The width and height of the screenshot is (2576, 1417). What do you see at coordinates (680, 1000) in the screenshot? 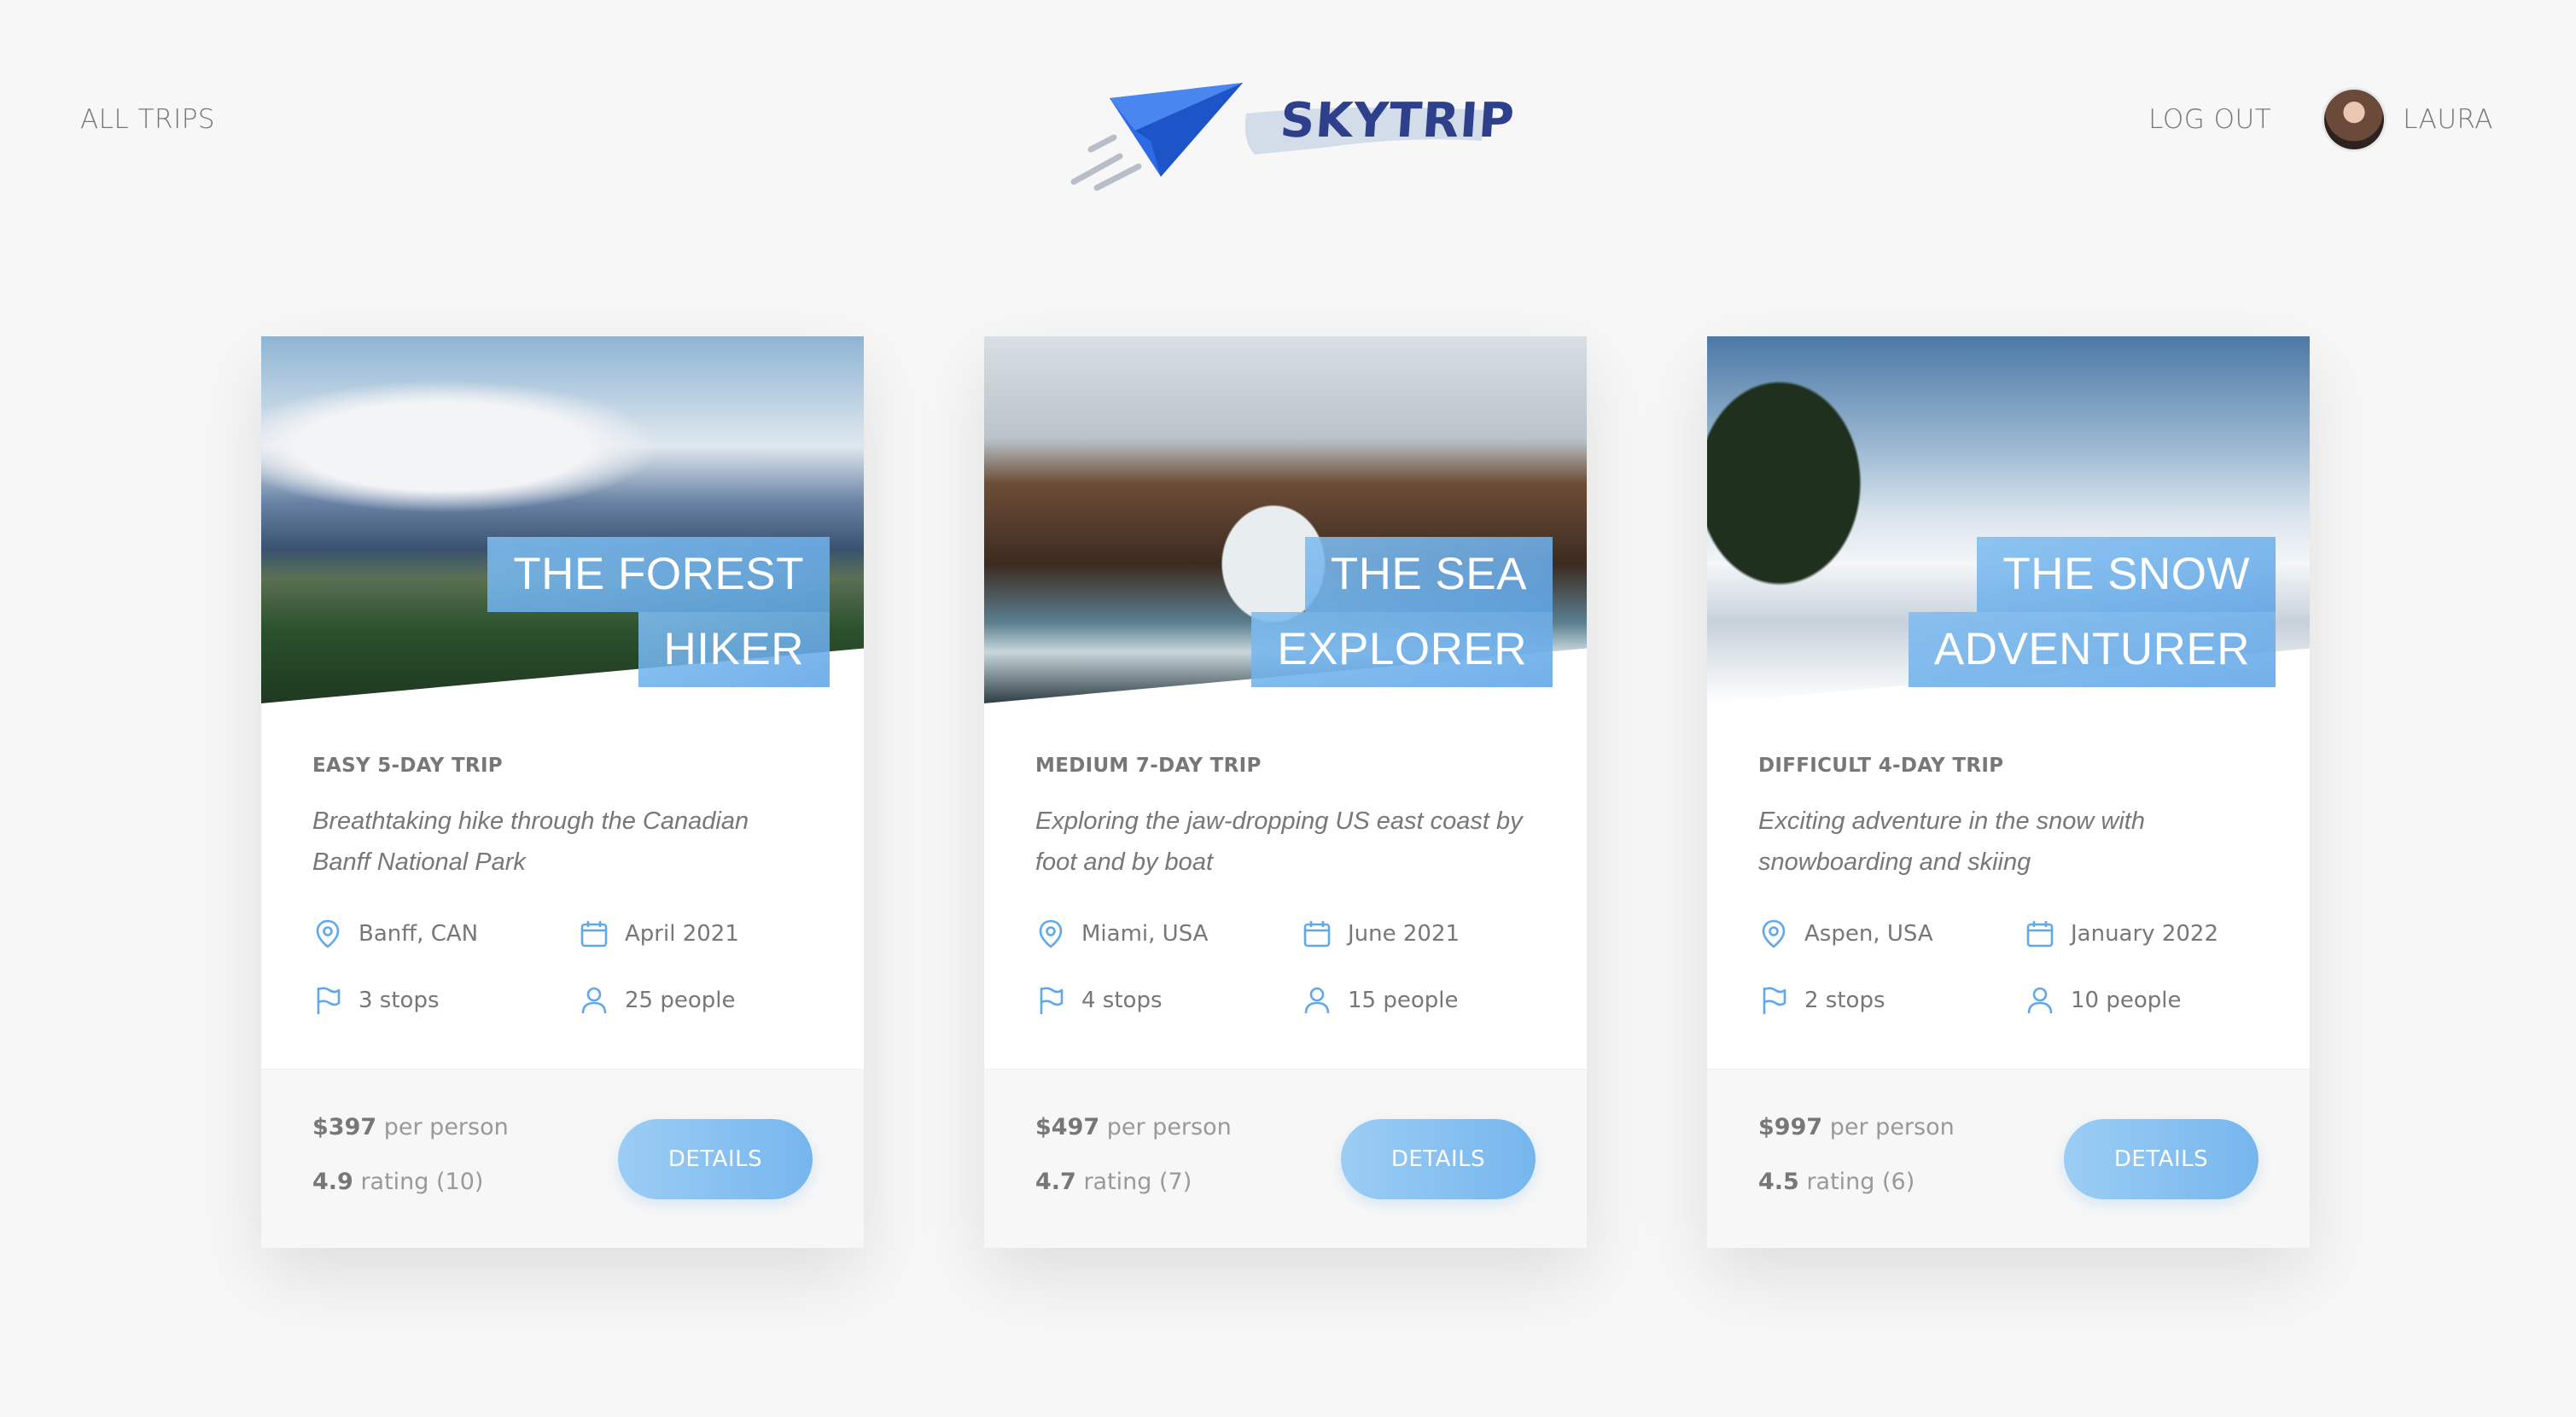
I see `card-people-text: 25 people` at bounding box center [680, 1000].